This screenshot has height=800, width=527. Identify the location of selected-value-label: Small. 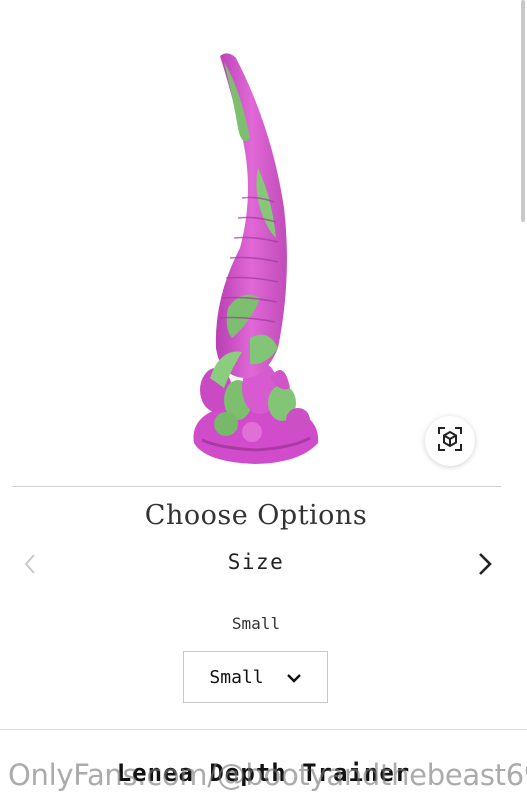
(256, 623).